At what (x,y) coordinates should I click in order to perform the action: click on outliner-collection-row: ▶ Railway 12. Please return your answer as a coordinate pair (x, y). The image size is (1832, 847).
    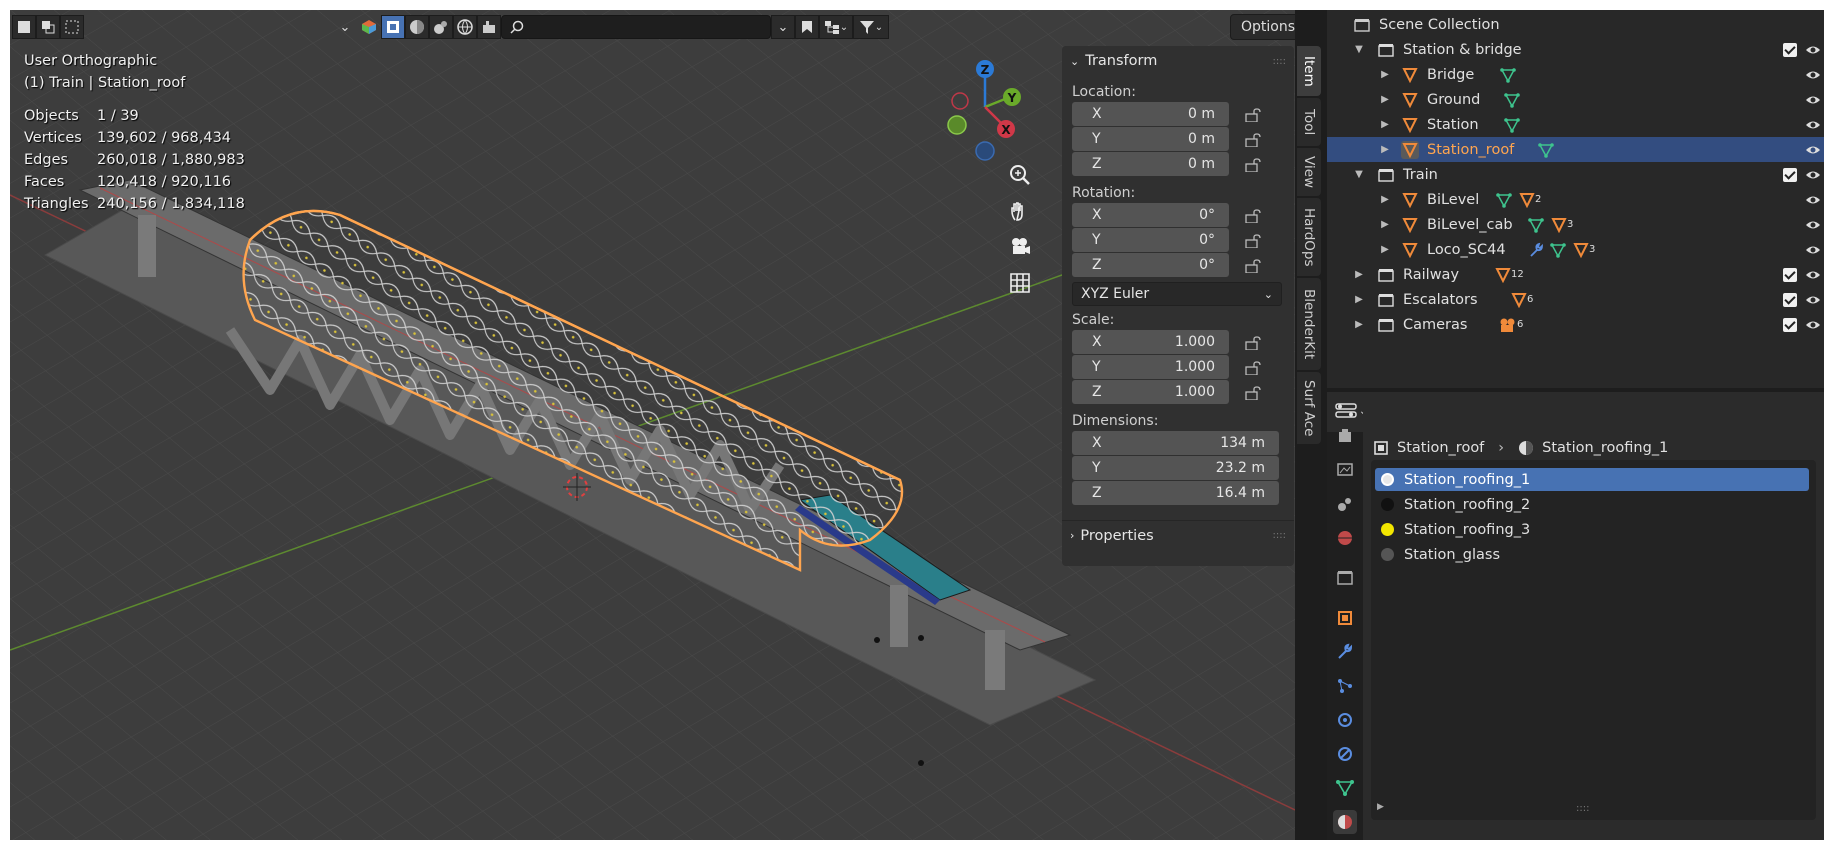
    Looking at the image, I should click on (1575, 274).